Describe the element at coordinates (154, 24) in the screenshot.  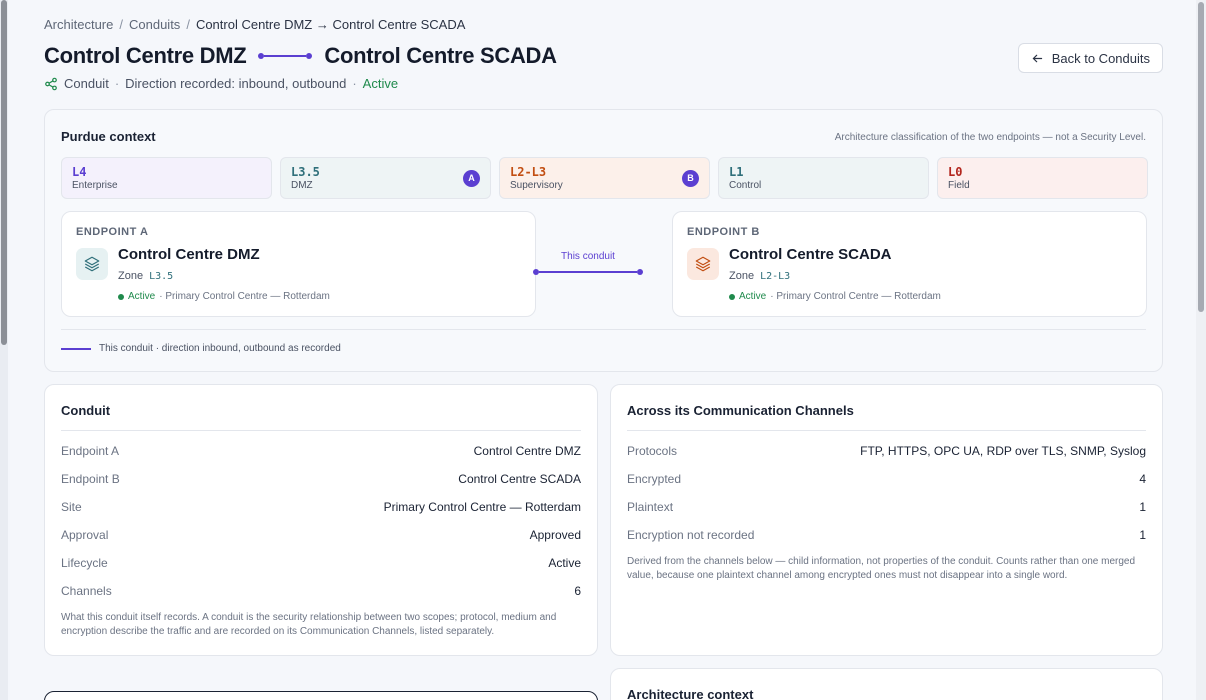
I see `breadcrumb-conduits: Conduits` at that location.